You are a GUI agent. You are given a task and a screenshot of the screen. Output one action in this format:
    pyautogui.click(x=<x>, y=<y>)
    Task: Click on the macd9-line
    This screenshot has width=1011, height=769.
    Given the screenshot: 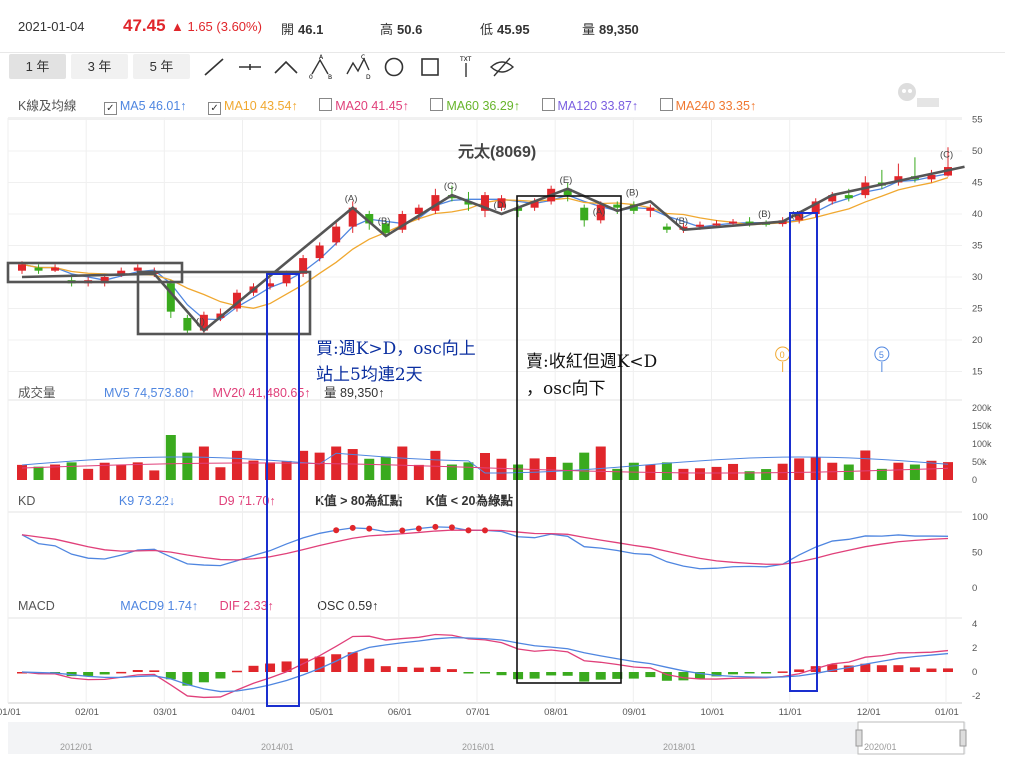 What is the action you would take?
    pyautogui.click(x=485, y=664)
    